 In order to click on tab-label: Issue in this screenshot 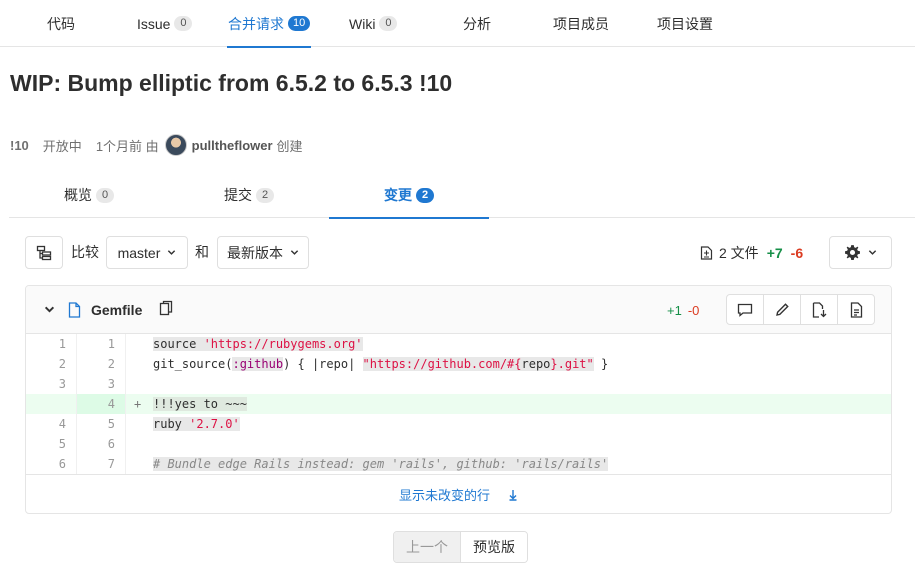, I will do `click(154, 23)`.